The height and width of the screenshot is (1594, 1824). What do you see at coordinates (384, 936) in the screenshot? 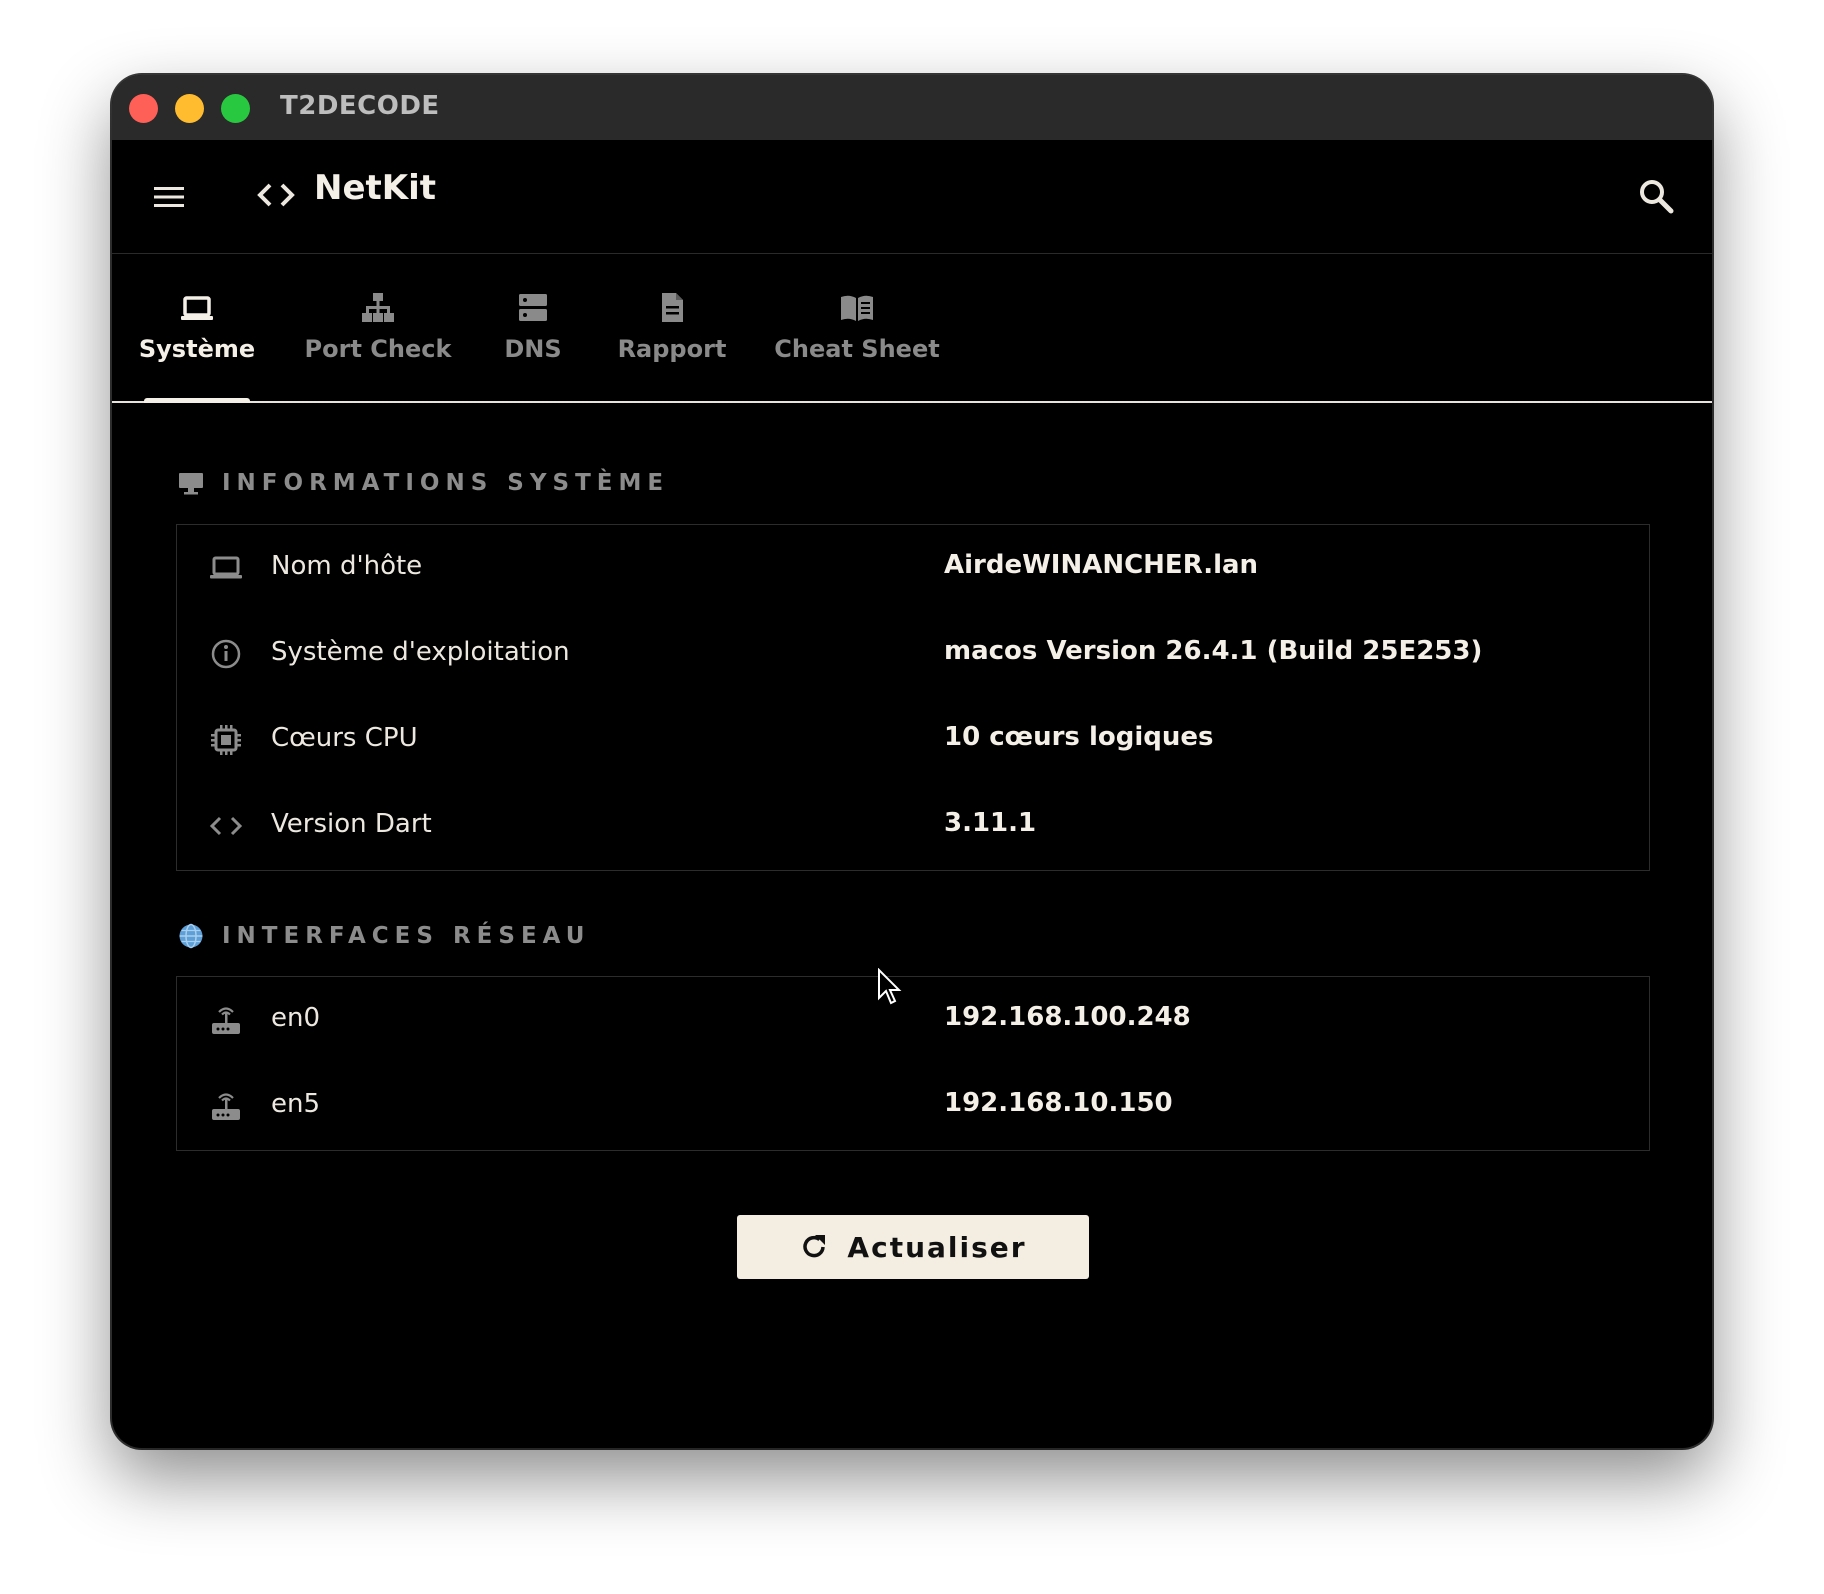
I see `section-header-network: INTERFACES RÉSEAU` at bounding box center [384, 936].